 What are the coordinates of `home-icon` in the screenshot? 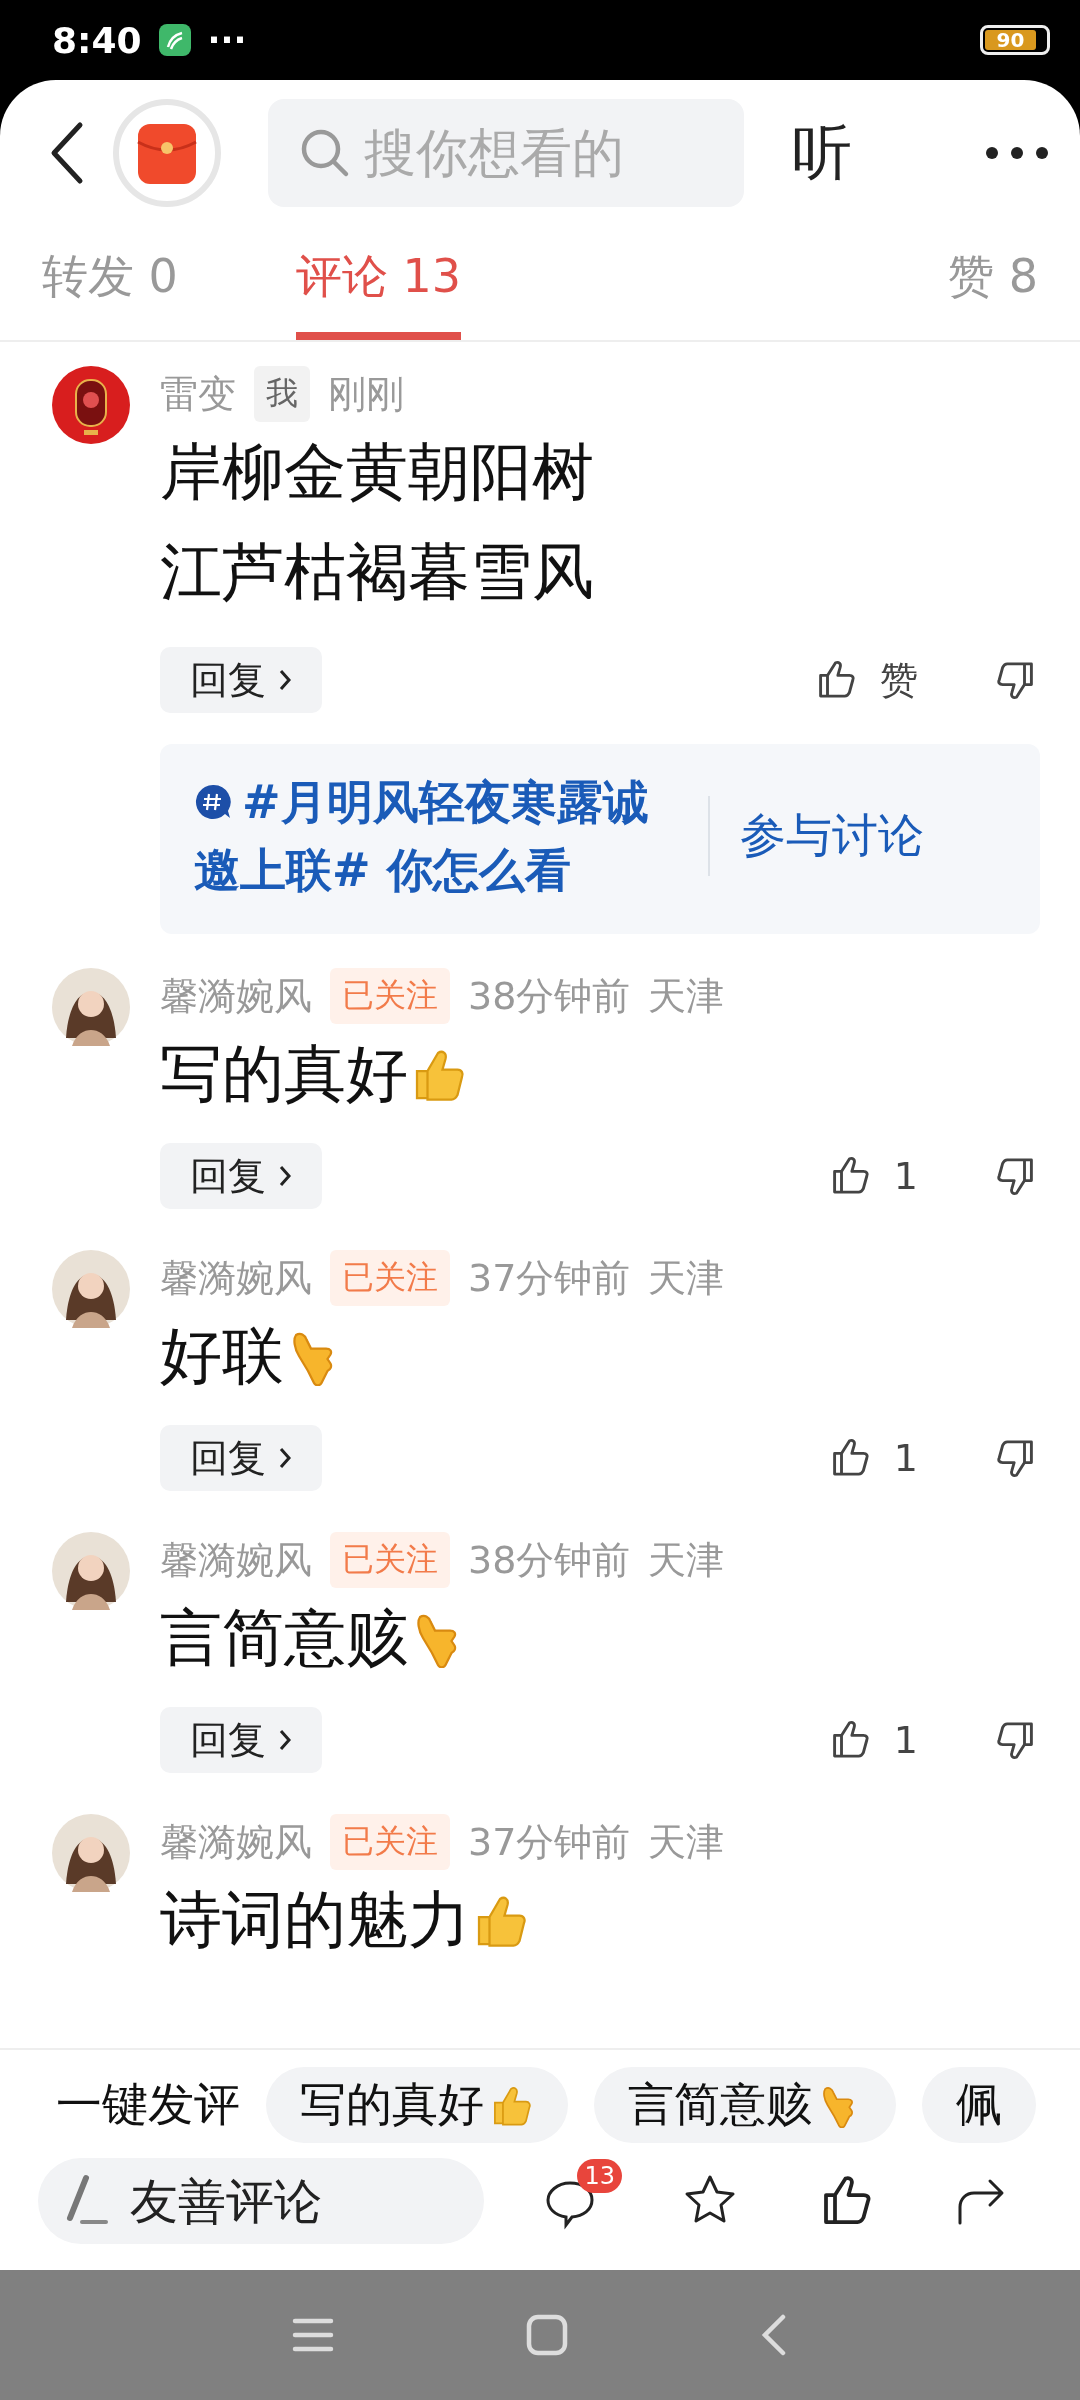 It's located at (547, 2335).